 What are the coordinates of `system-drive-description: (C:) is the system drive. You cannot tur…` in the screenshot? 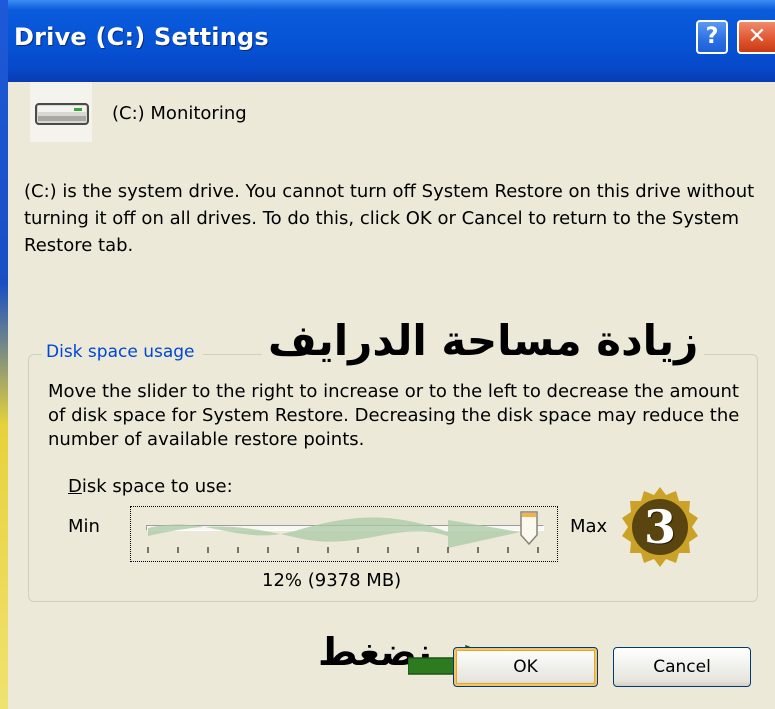 It's located at (389, 218).